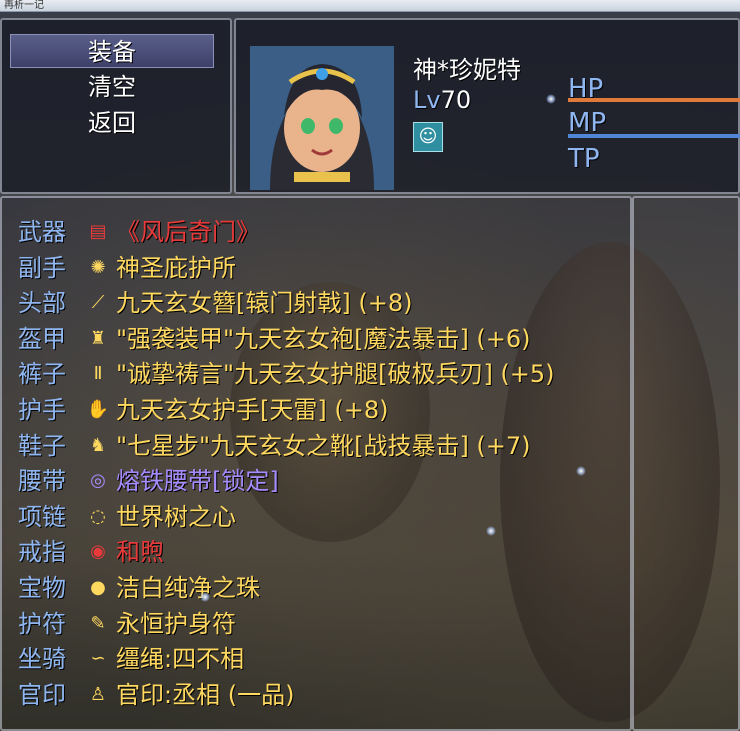 The width and height of the screenshot is (740, 731). Describe the element at coordinates (370, 6) in the screenshot. I see `window-titlebar: 再析一记` at that location.